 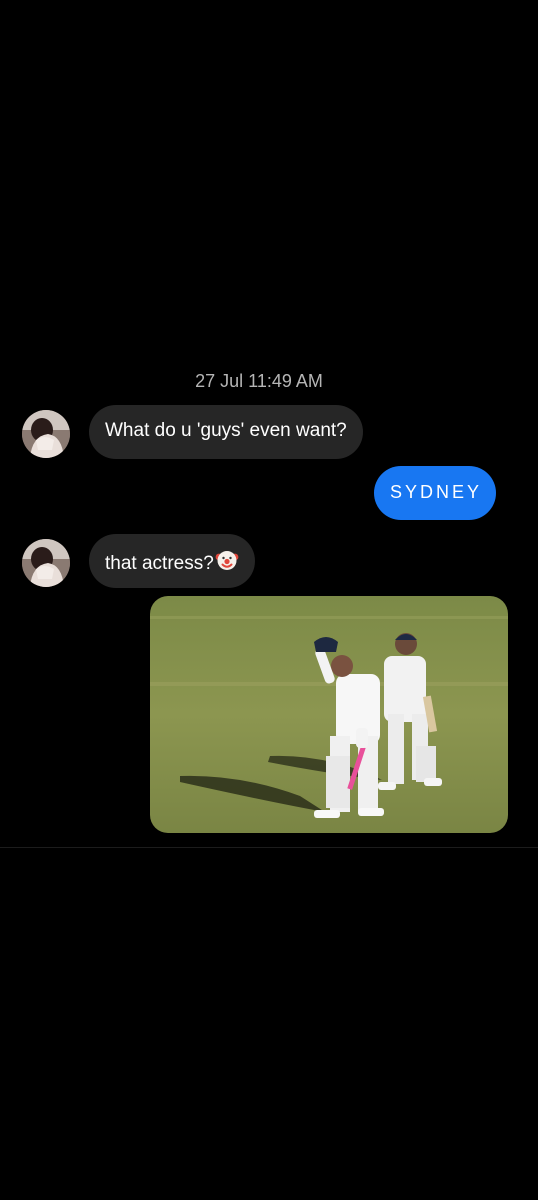 I want to click on divider, so click(x=269, y=847).